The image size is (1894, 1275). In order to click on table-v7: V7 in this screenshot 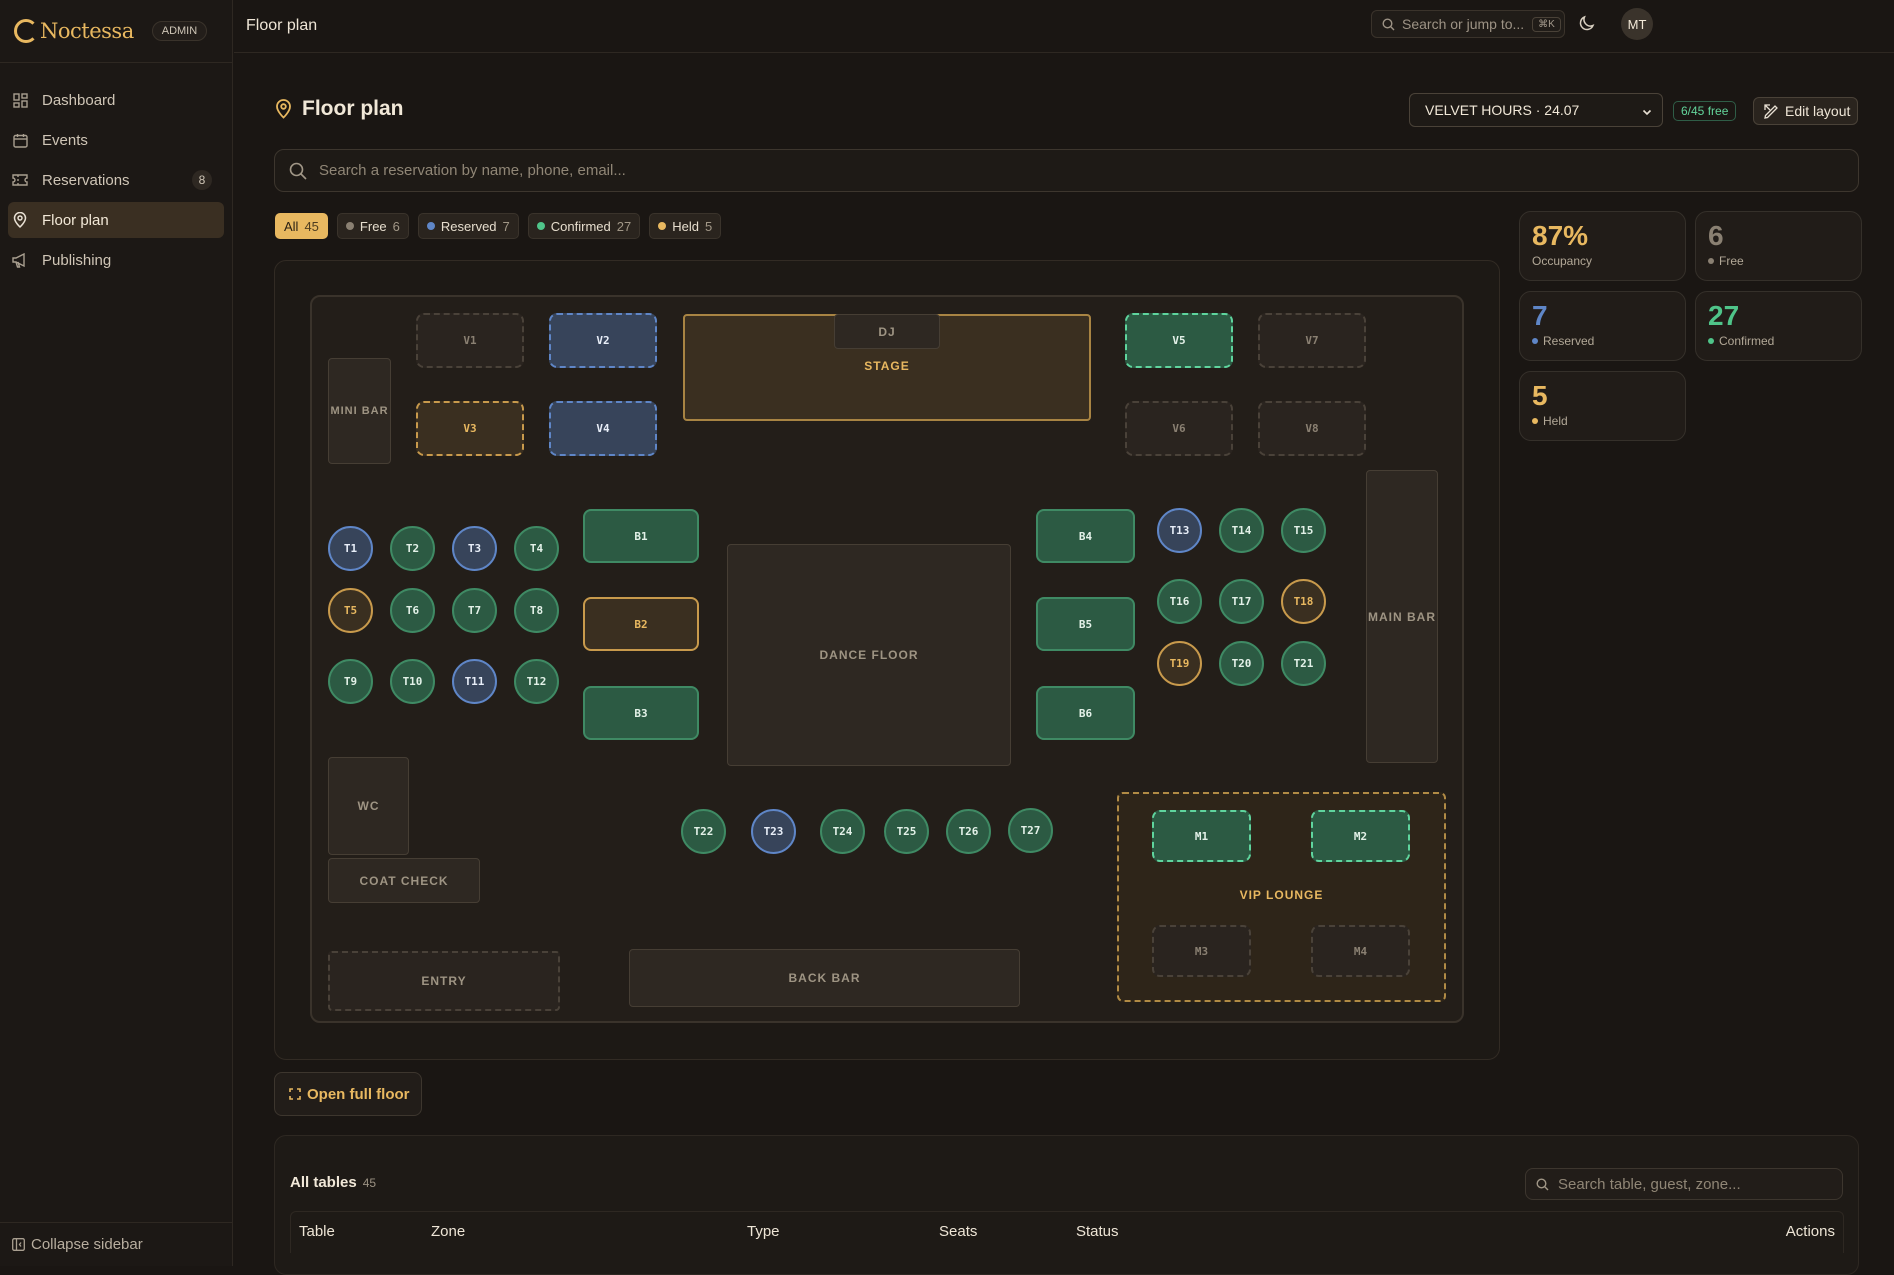, I will do `click(1312, 340)`.